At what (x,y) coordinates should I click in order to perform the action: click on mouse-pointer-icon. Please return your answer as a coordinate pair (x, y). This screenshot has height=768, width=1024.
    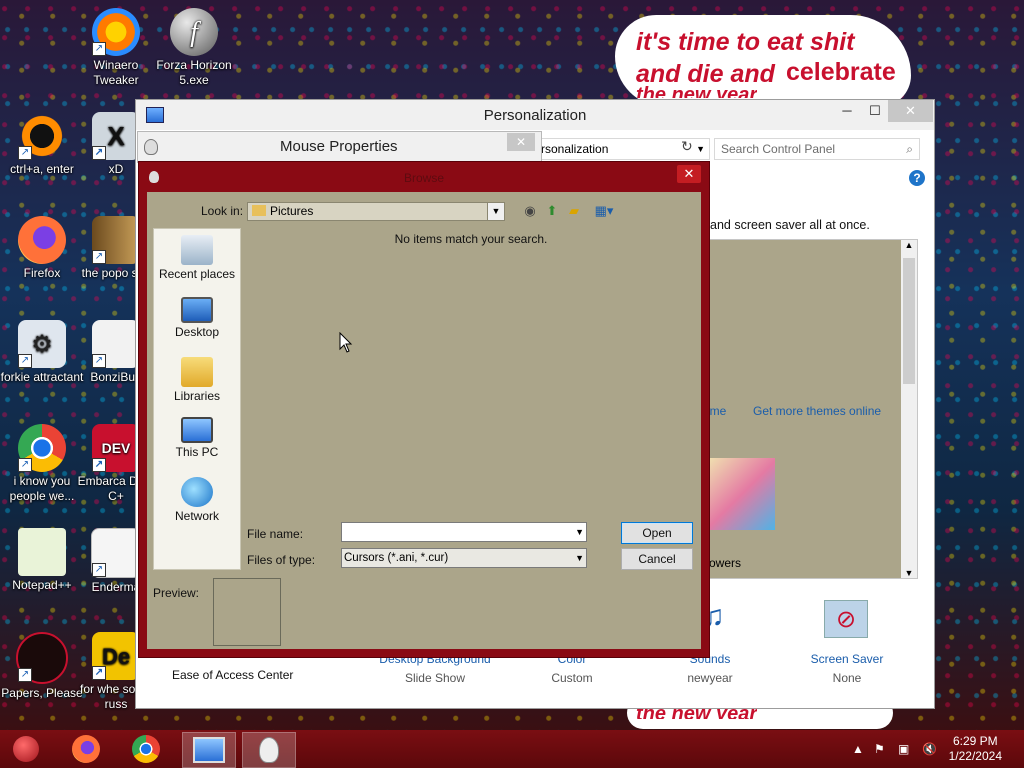
    Looking at the image, I should click on (346, 342).